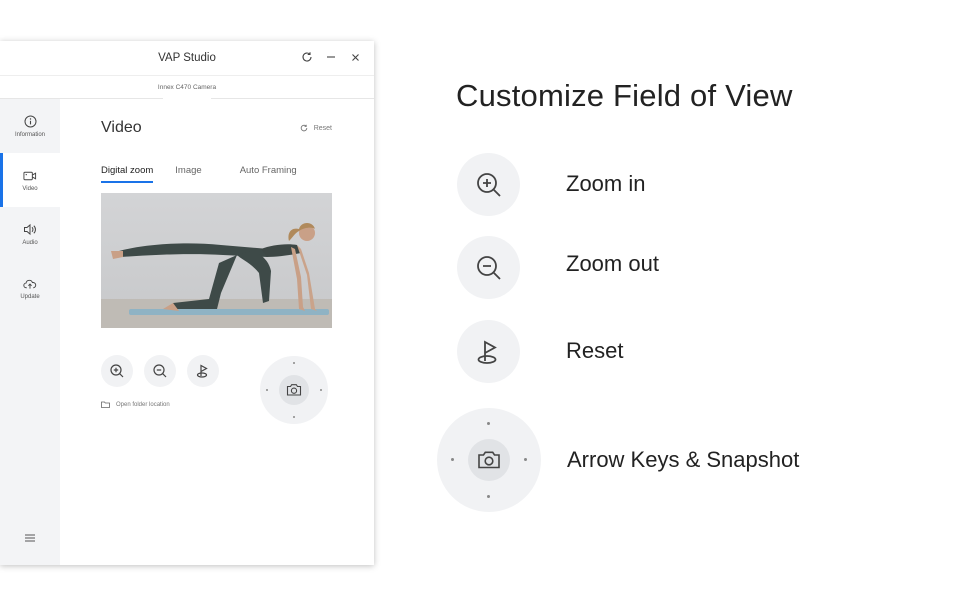  I want to click on sidebar-item-audio: Audio, so click(30, 234).